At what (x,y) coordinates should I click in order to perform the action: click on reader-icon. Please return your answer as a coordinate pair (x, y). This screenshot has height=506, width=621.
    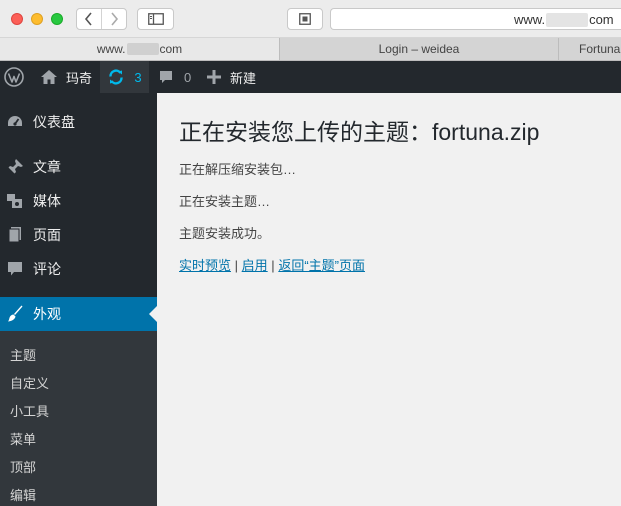
    Looking at the image, I should click on (305, 19).